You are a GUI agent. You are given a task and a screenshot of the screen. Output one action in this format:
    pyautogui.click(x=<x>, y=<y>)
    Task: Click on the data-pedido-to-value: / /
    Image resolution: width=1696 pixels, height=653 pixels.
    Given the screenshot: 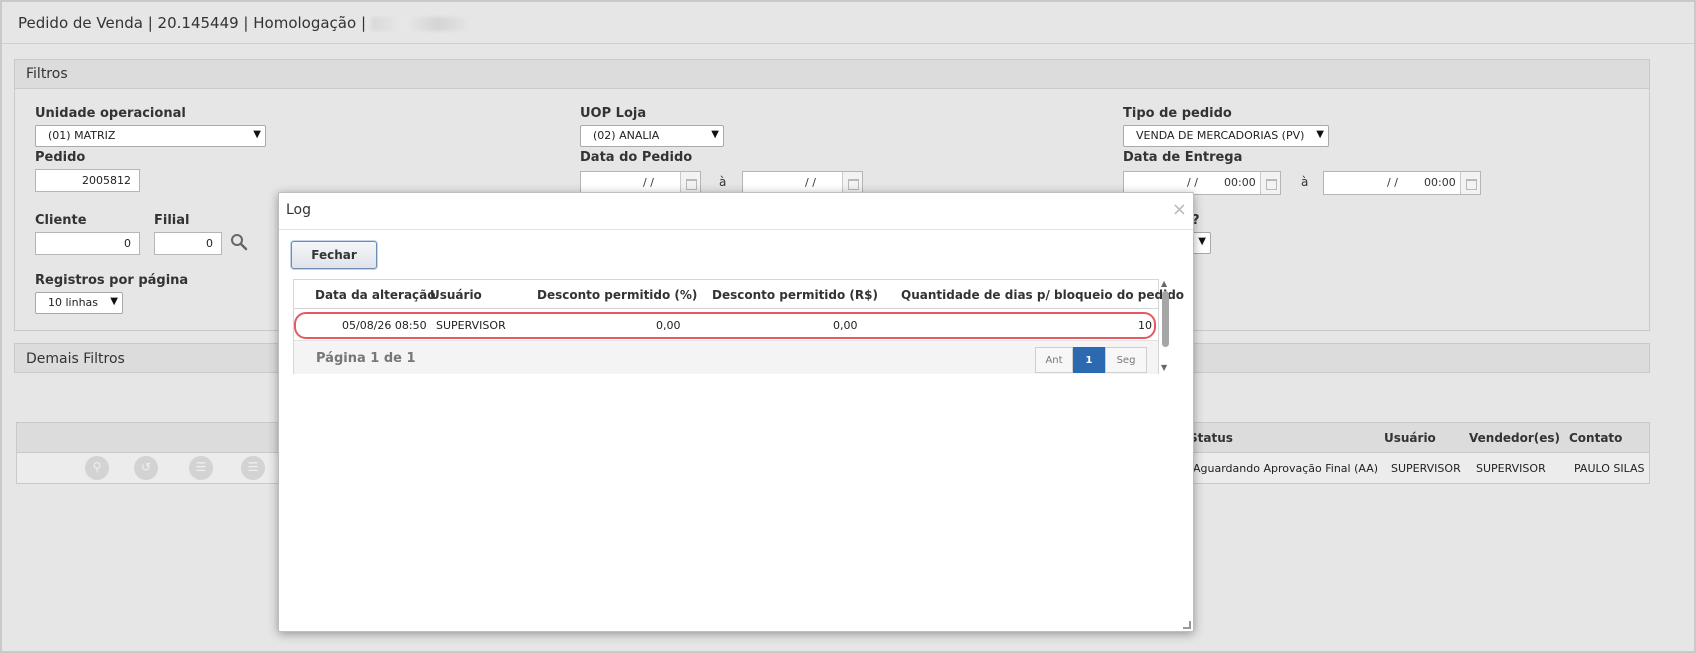 What is the action you would take?
    pyautogui.click(x=810, y=182)
    